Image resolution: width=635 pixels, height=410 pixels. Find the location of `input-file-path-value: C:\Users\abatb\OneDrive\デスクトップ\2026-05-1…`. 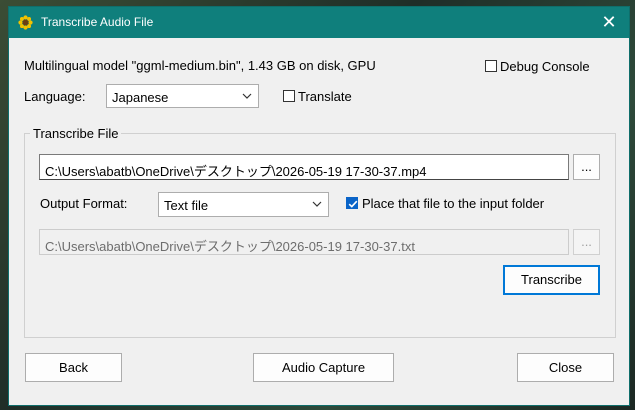

input-file-path-value: C:\Users\abatb\OneDrive\デスクトップ\2026-05-1… is located at coordinates (236, 171).